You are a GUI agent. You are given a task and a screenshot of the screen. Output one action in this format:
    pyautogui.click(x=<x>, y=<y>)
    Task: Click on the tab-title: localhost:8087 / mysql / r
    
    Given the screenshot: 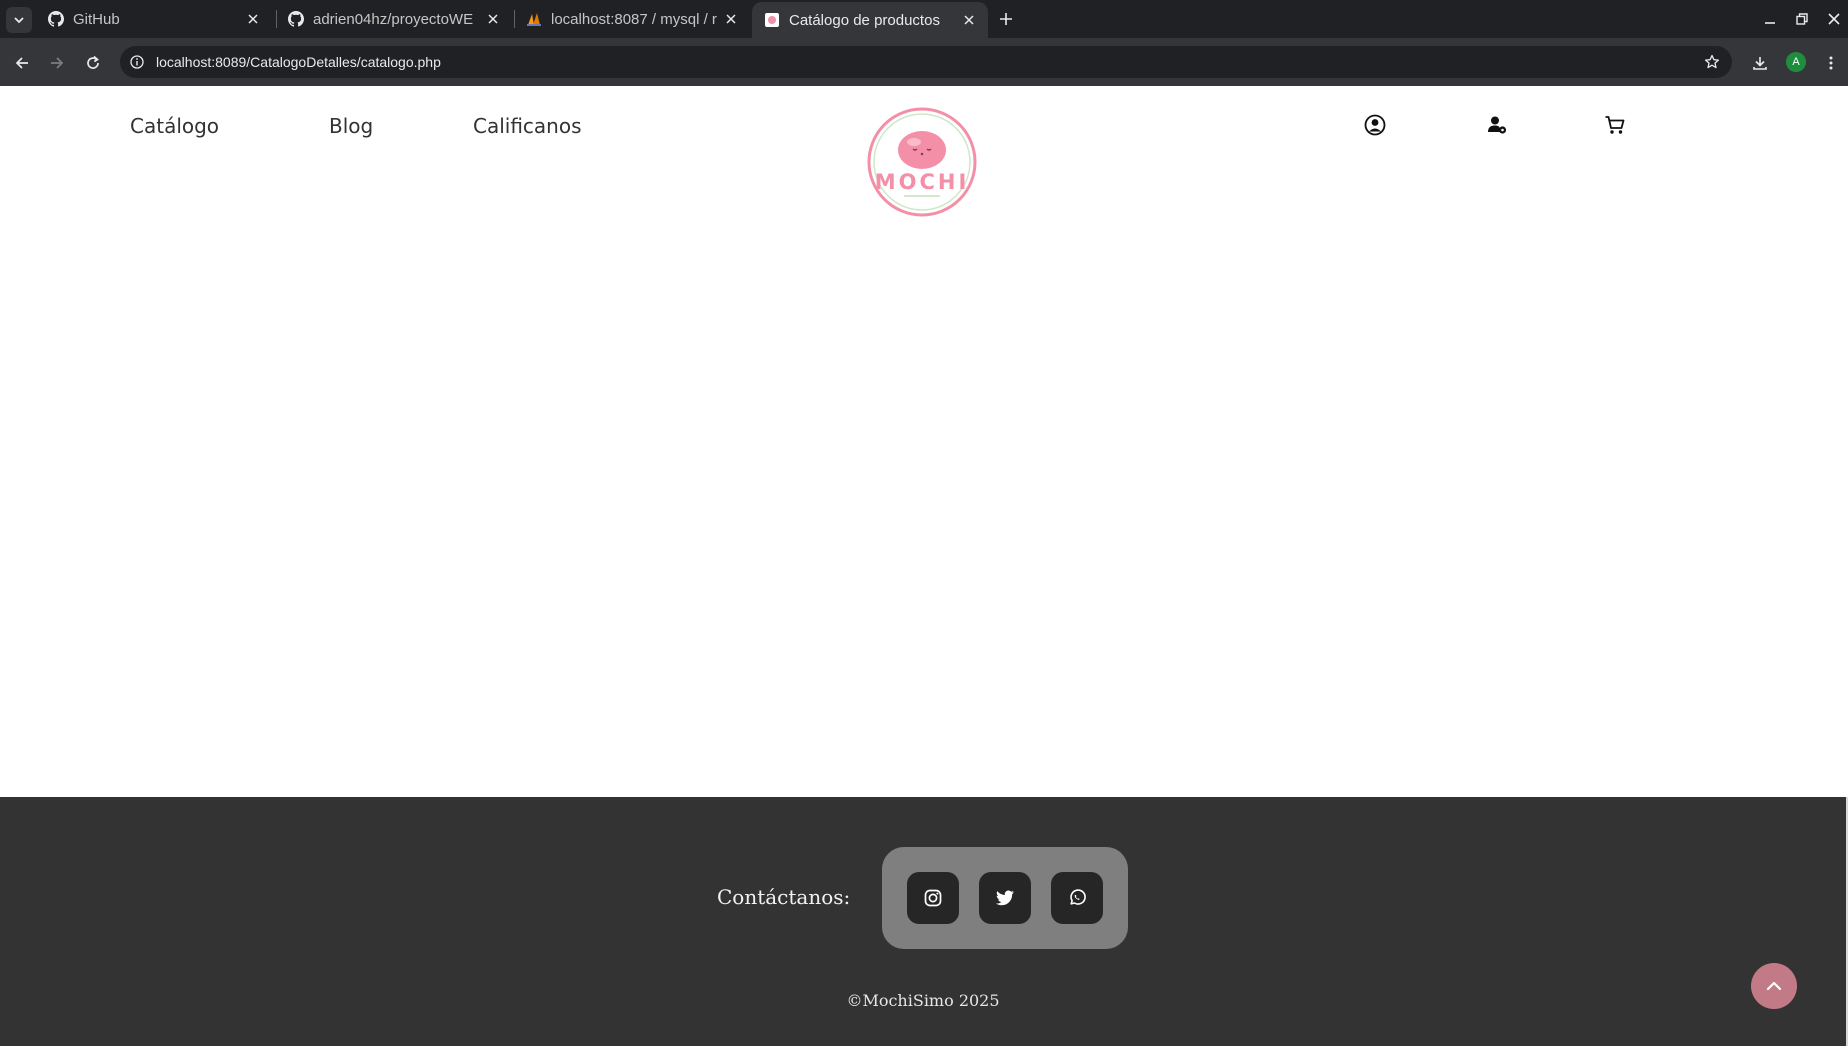 What is the action you would take?
    pyautogui.click(x=634, y=19)
    